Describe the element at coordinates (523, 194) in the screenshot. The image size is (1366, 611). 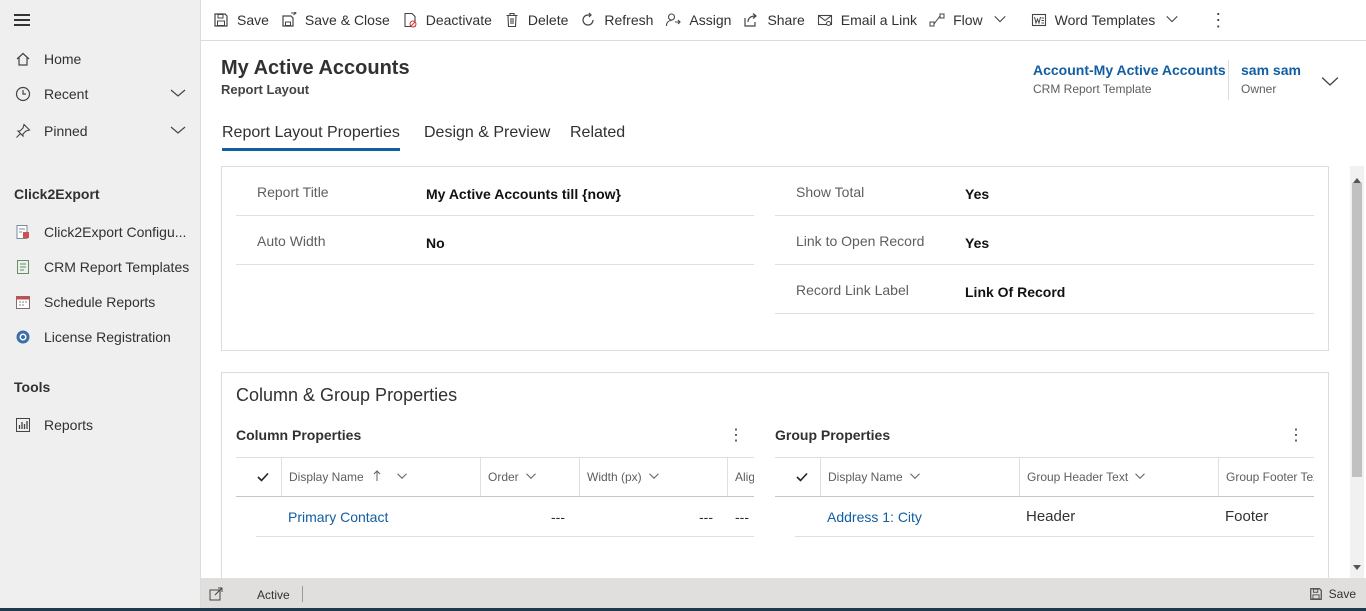
I see `report-title-value: My Active Accounts till {now}` at that location.